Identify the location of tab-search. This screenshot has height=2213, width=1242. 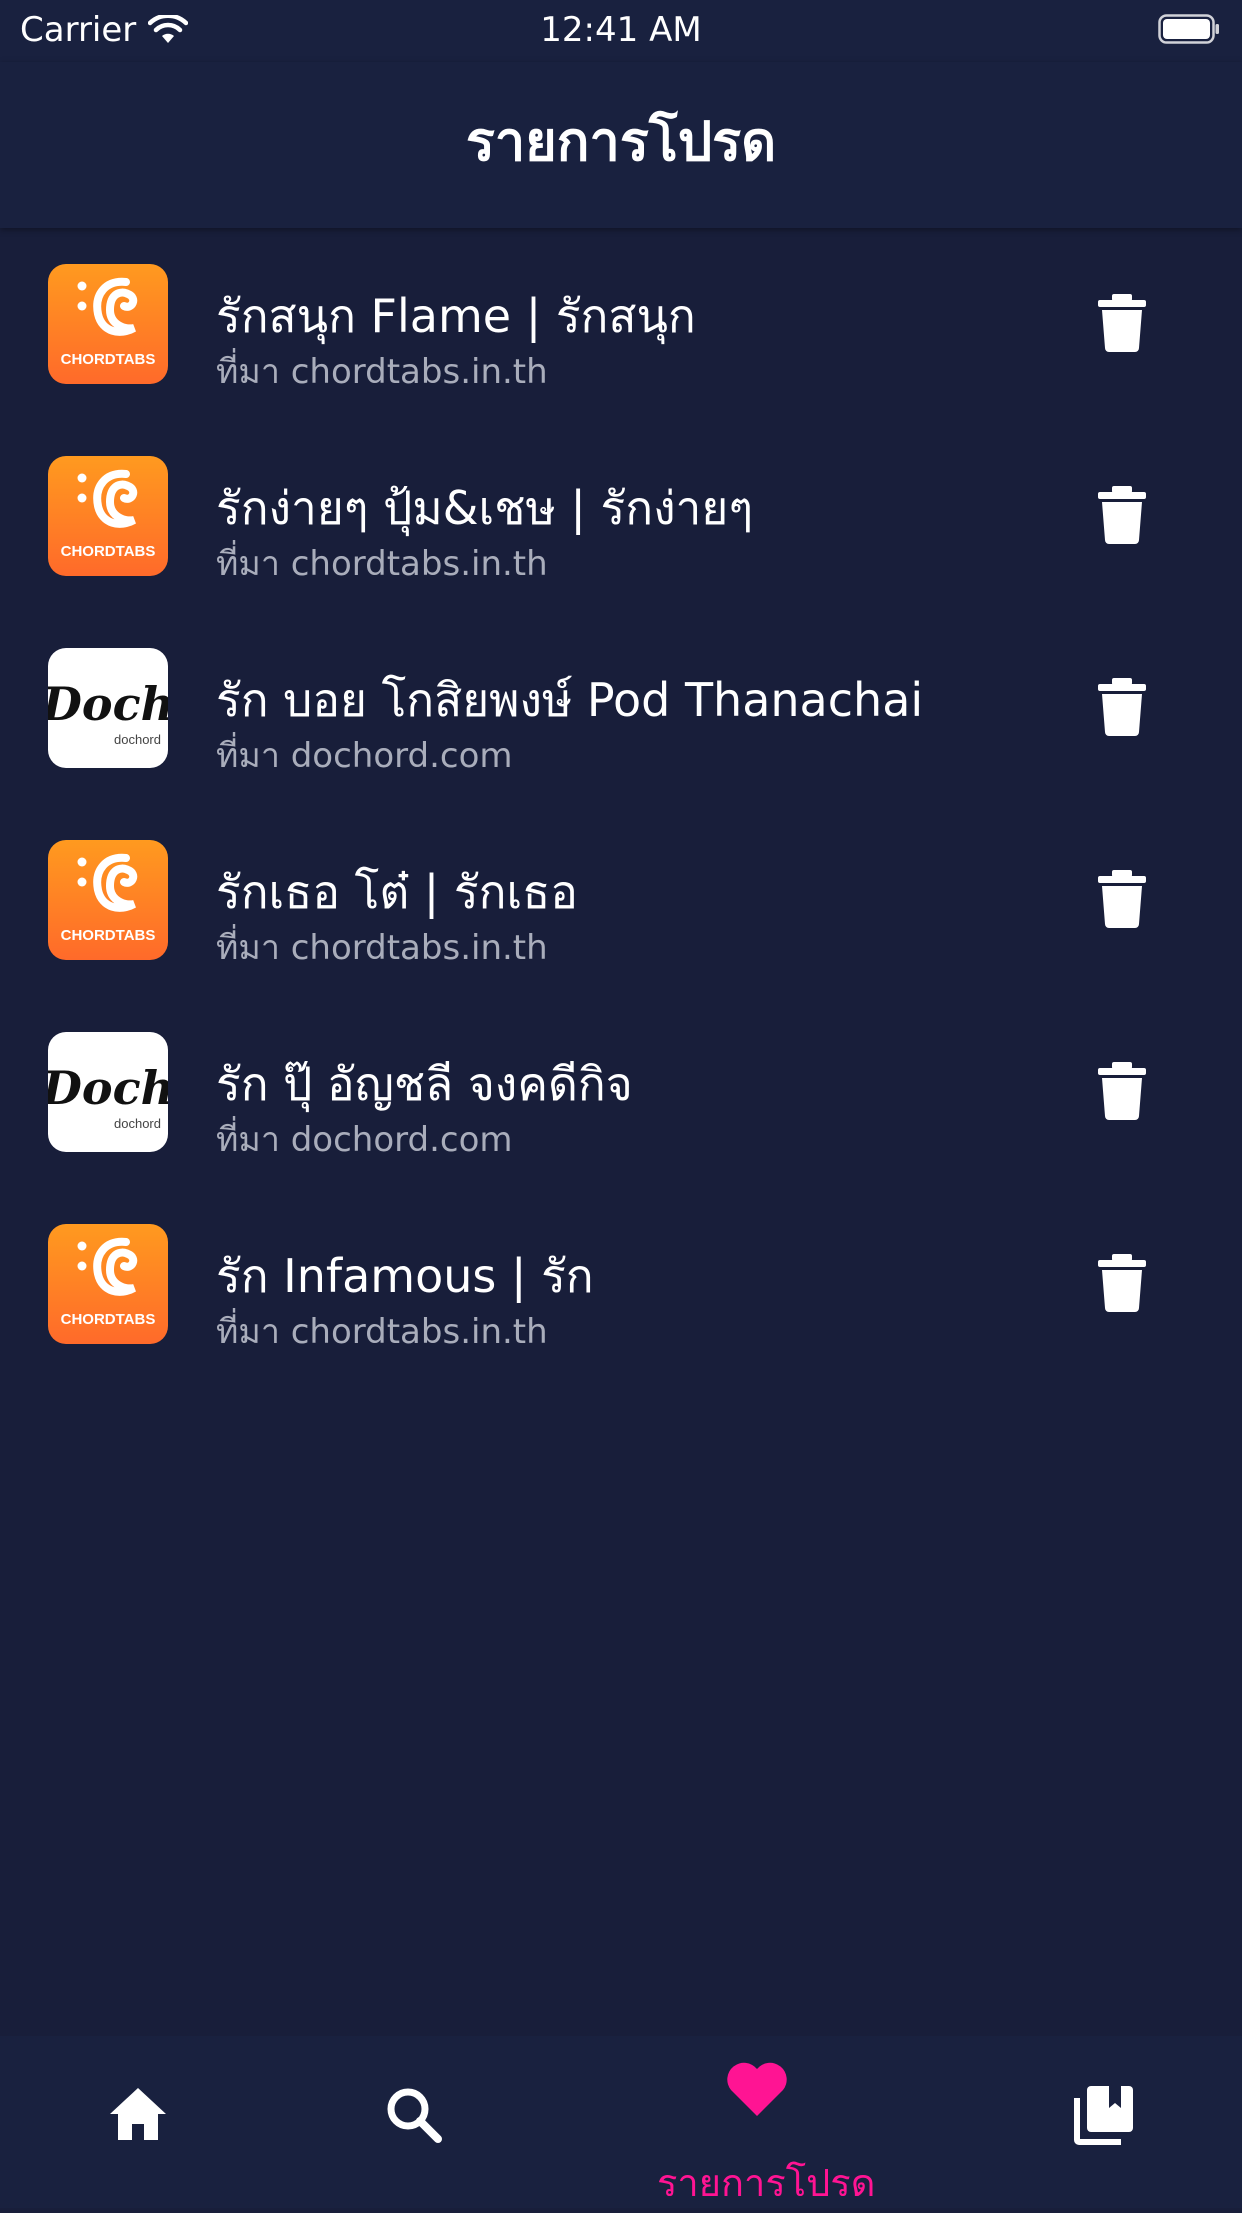
(413, 2122).